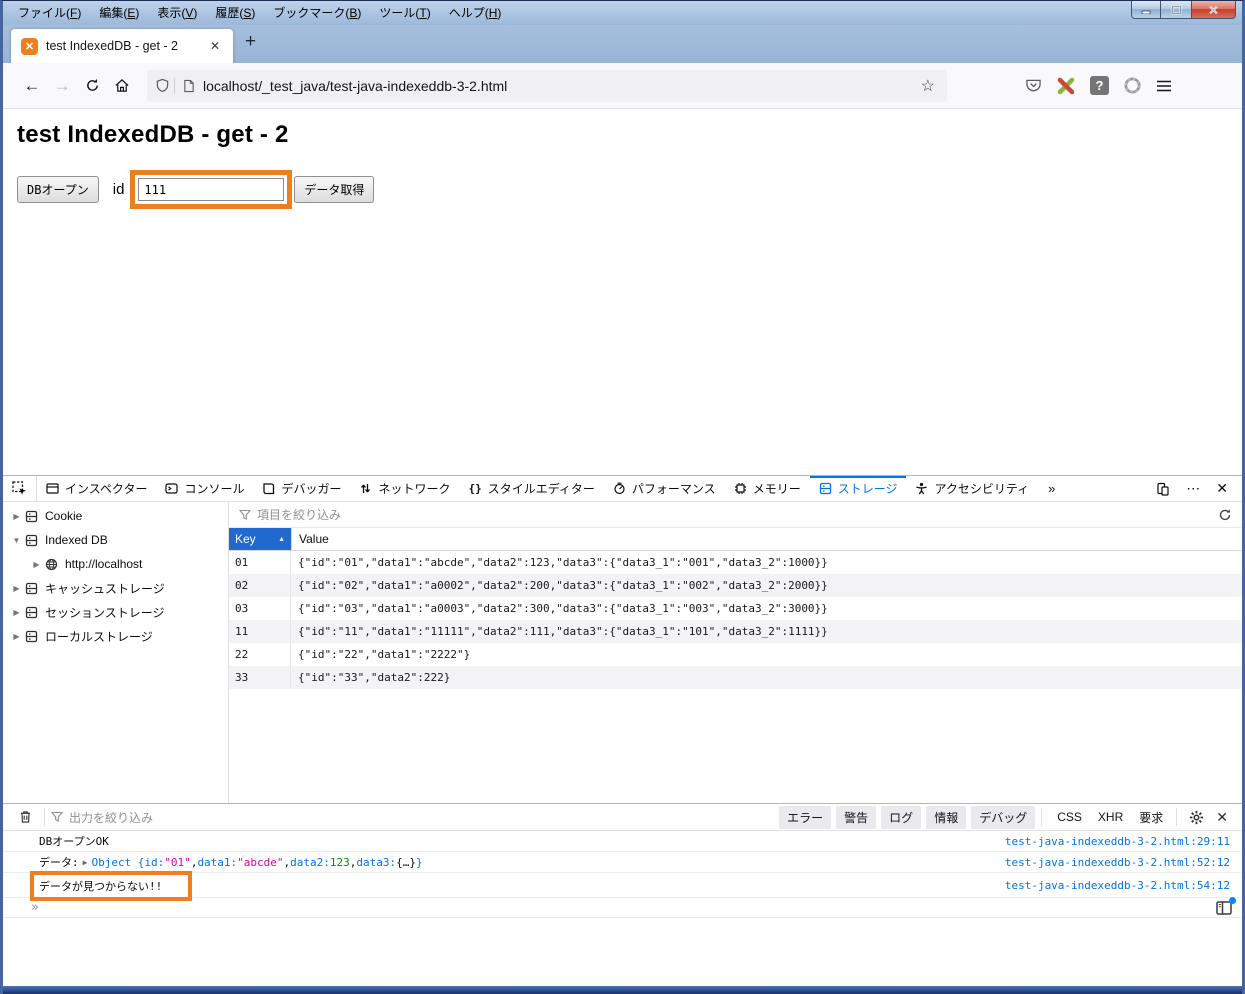 Image resolution: width=1245 pixels, height=994 pixels. I want to click on globe-icon, so click(51, 564).